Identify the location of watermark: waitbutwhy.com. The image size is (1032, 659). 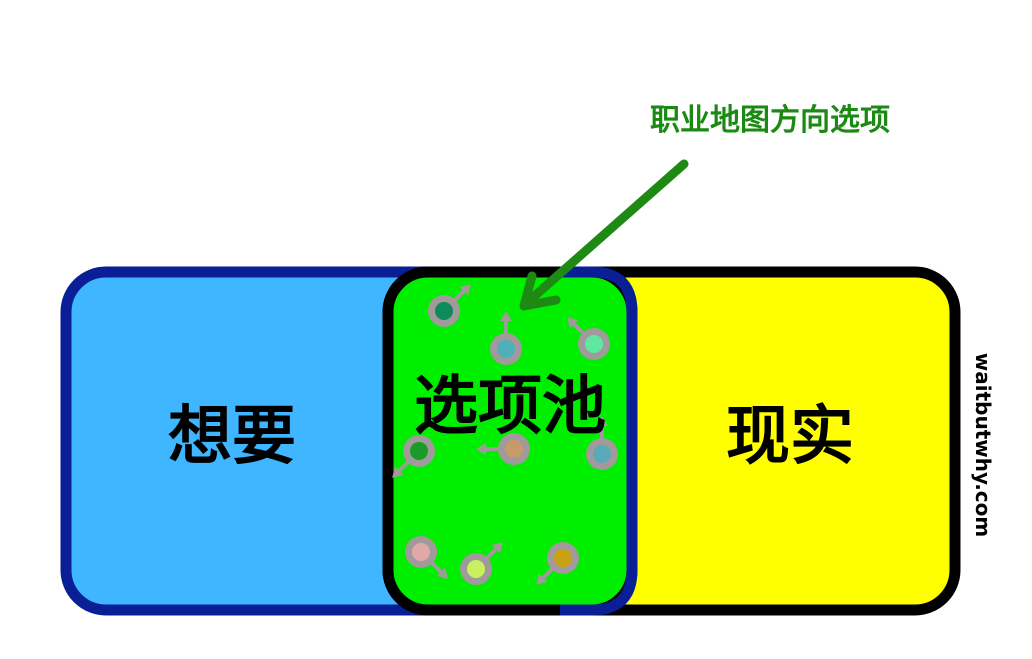
(983, 445).